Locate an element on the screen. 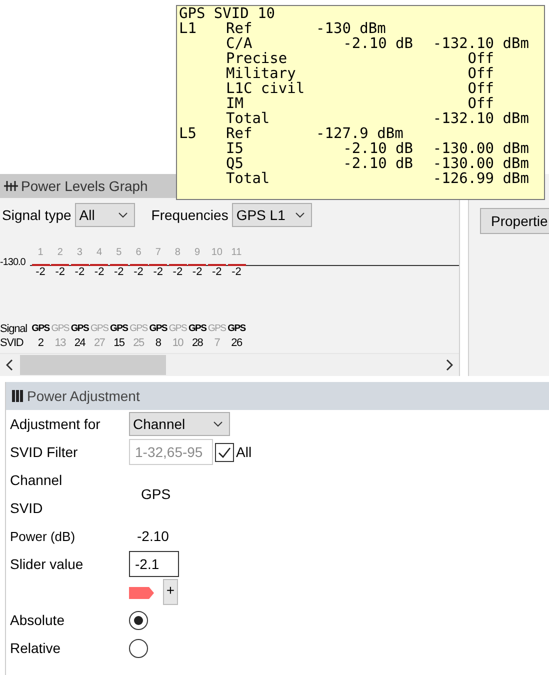 Image resolution: width=549 pixels, height=675 pixels. channel-number: 9 is located at coordinates (197, 253).